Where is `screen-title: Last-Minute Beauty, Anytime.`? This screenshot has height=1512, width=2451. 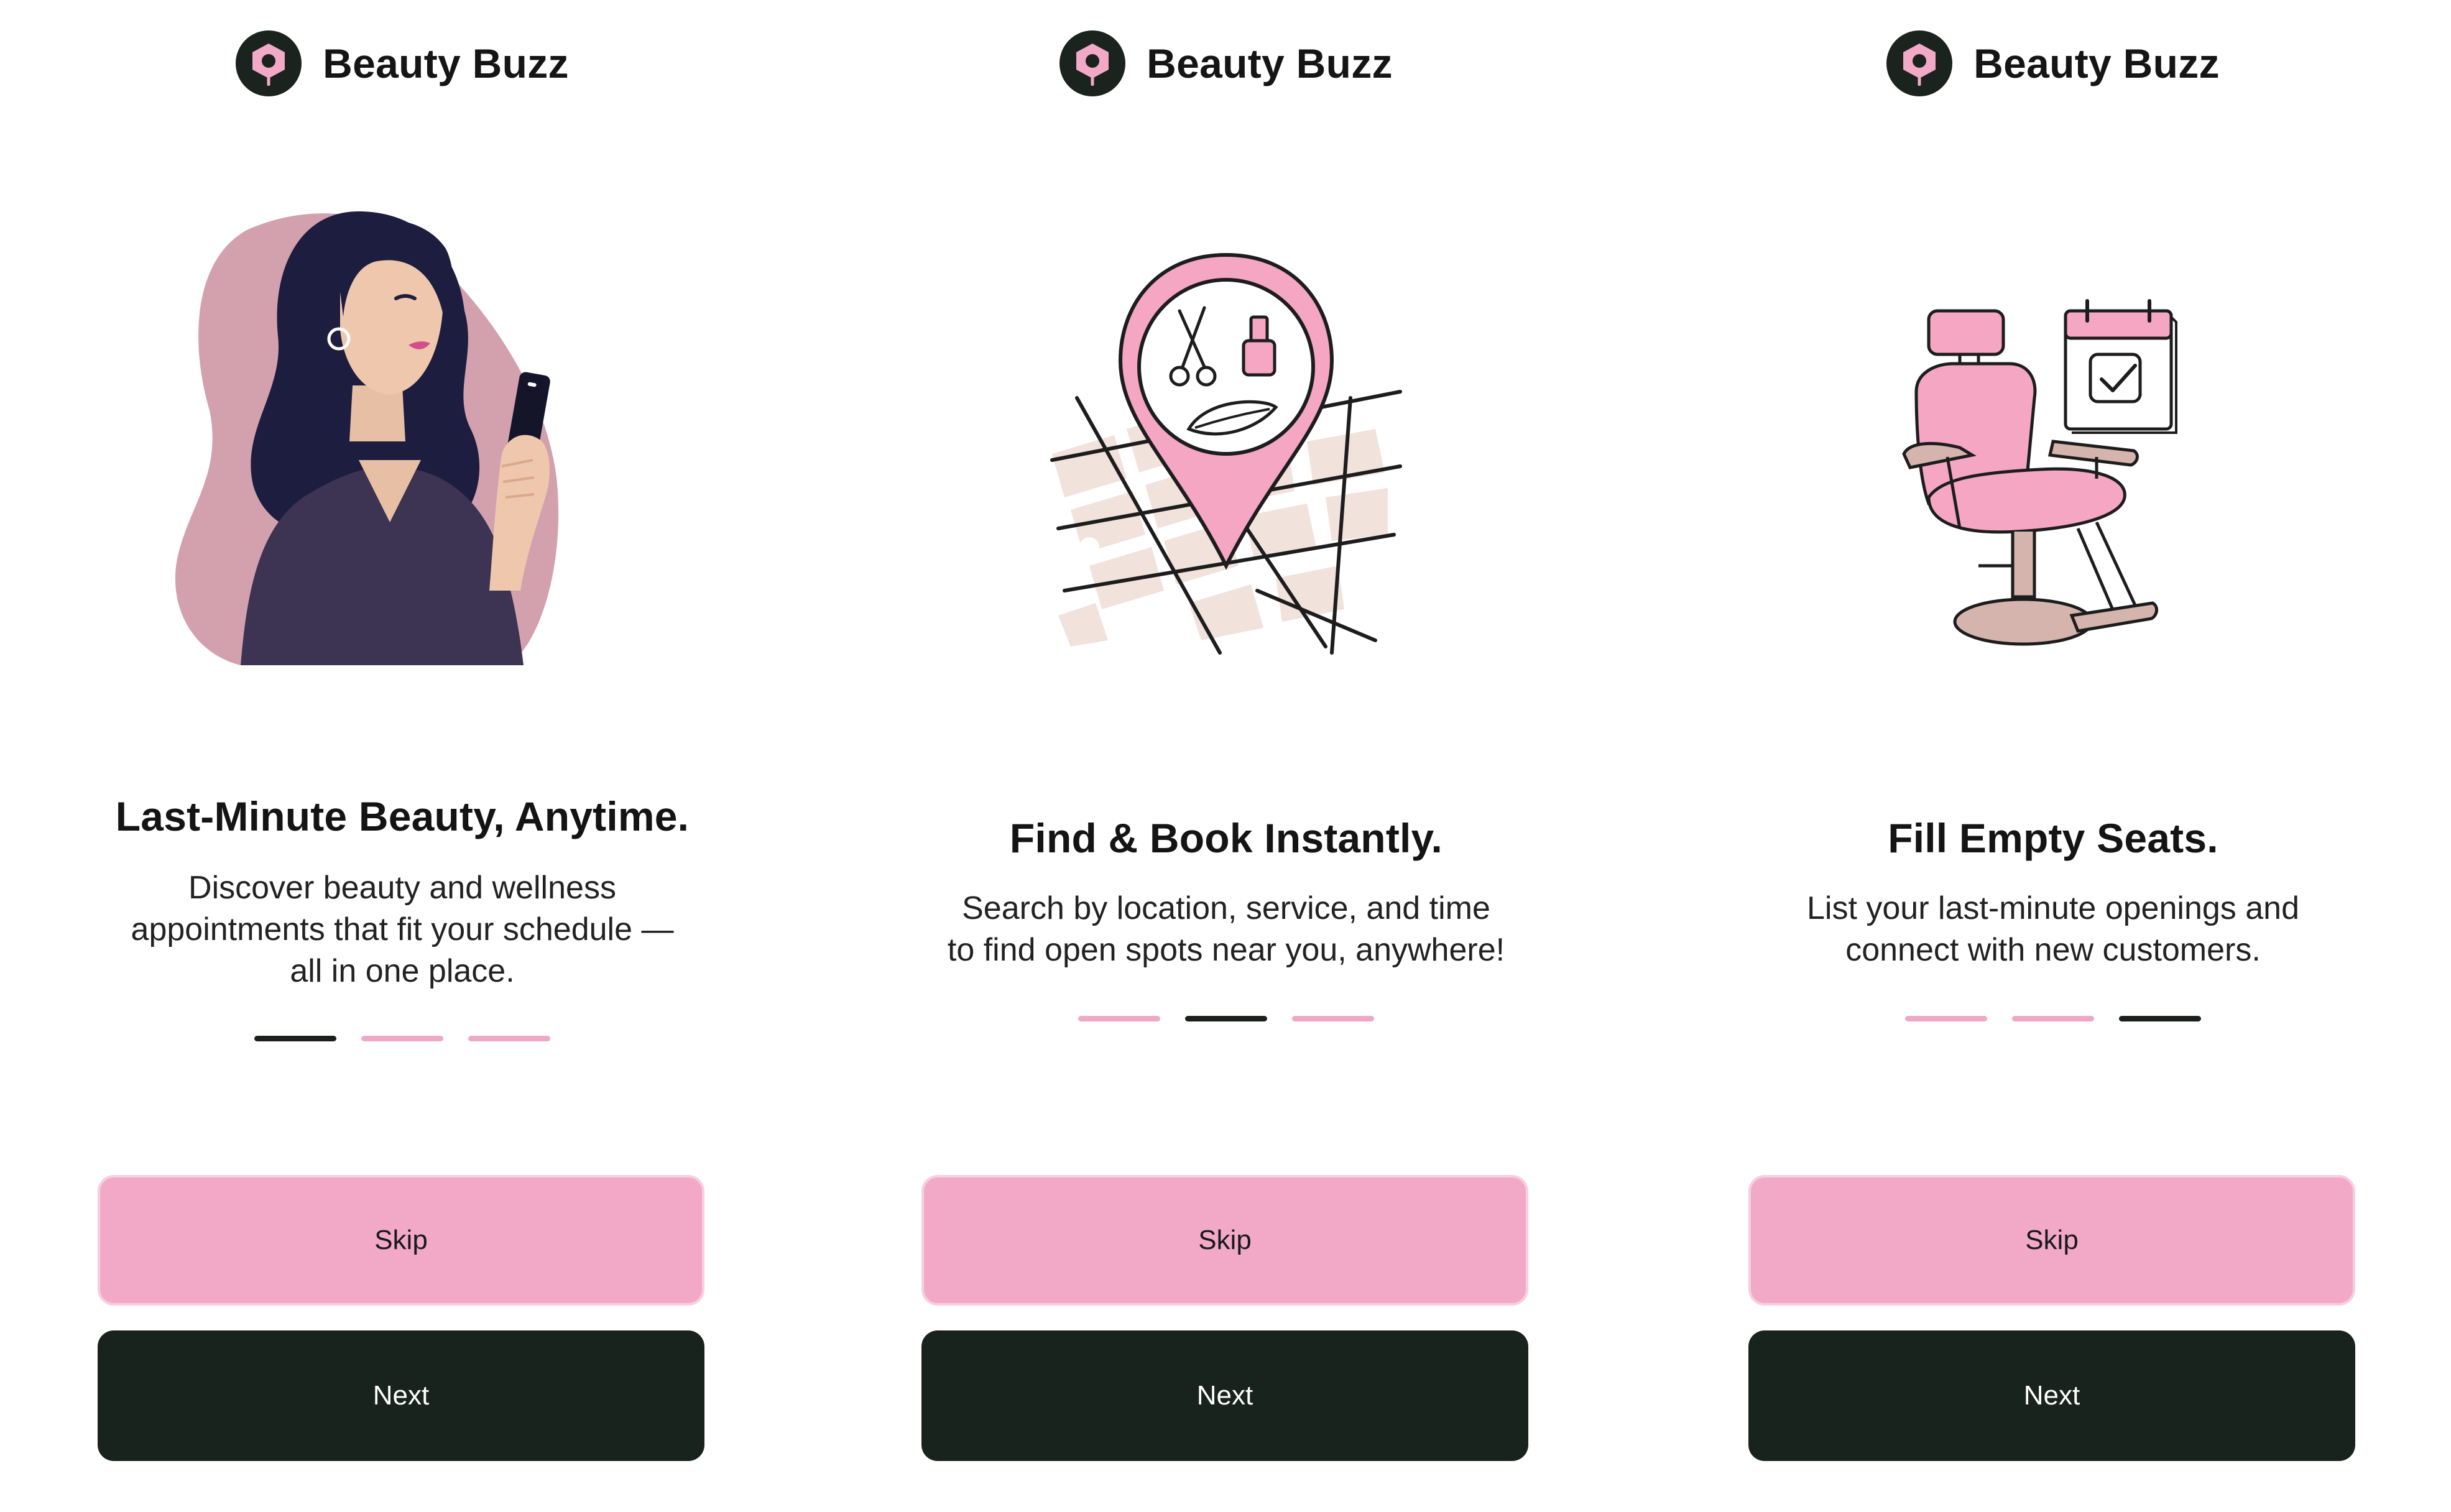 screen-title: Last-Minute Beauty, Anytime. is located at coordinates (402, 816).